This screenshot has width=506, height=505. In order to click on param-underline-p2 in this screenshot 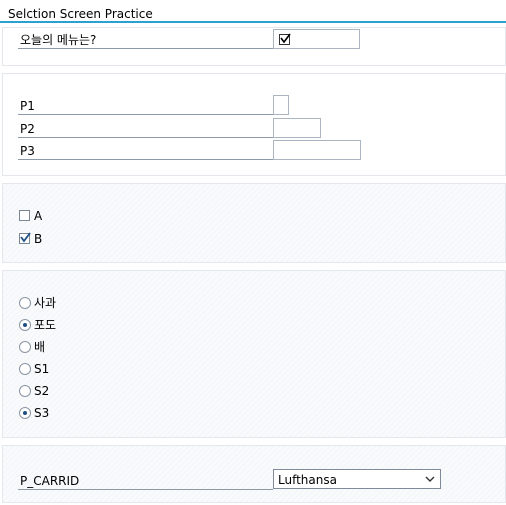, I will do `click(145, 137)`.